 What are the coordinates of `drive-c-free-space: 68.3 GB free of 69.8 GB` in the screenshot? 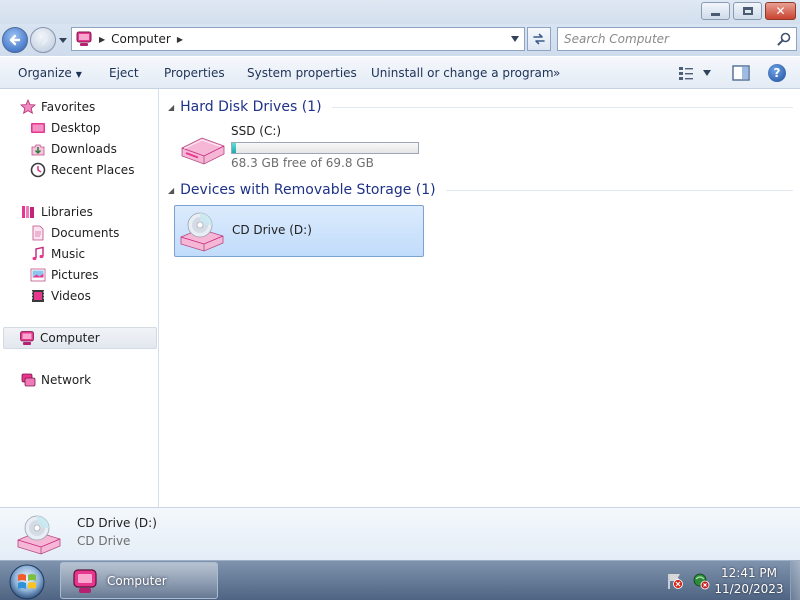 It's located at (302, 163).